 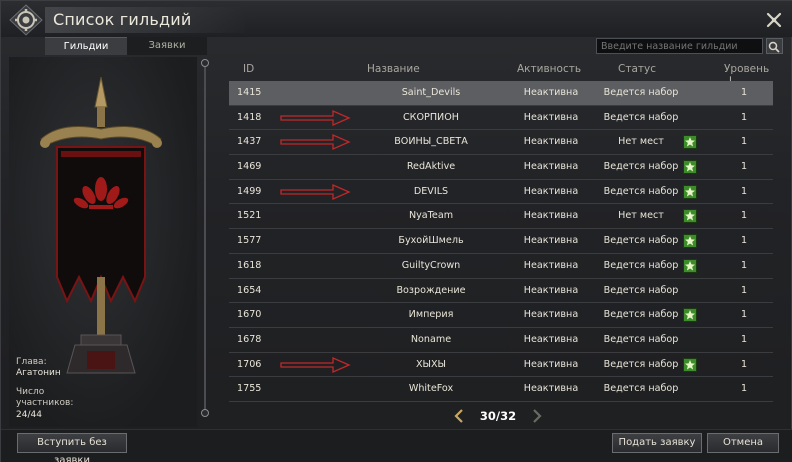 I want to click on guild-name: RedAktive, so click(x=431, y=167).